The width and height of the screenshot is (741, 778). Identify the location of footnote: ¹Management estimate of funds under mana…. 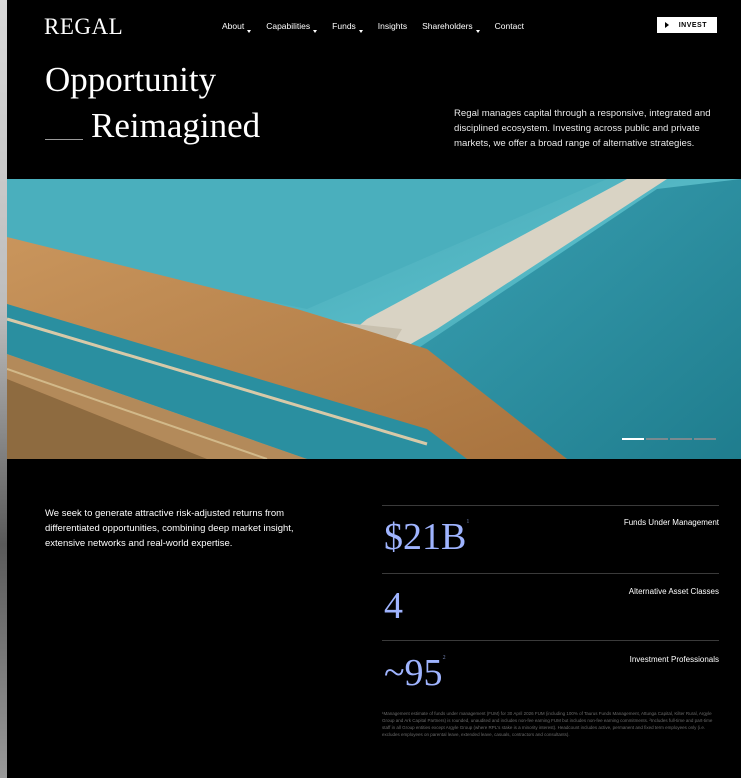
(547, 724).